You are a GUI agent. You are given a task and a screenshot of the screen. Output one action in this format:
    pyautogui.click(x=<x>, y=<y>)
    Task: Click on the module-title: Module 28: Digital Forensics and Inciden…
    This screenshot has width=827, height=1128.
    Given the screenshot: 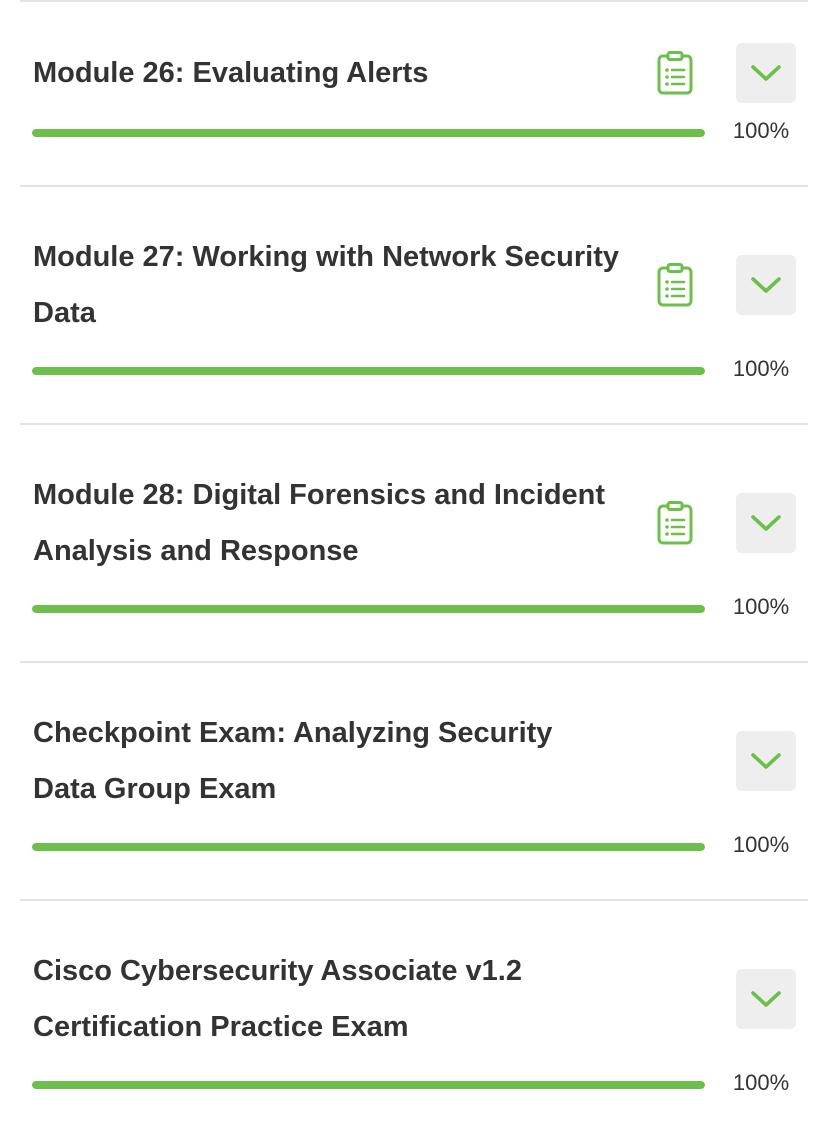 What is the action you would take?
    pyautogui.click(x=319, y=523)
    